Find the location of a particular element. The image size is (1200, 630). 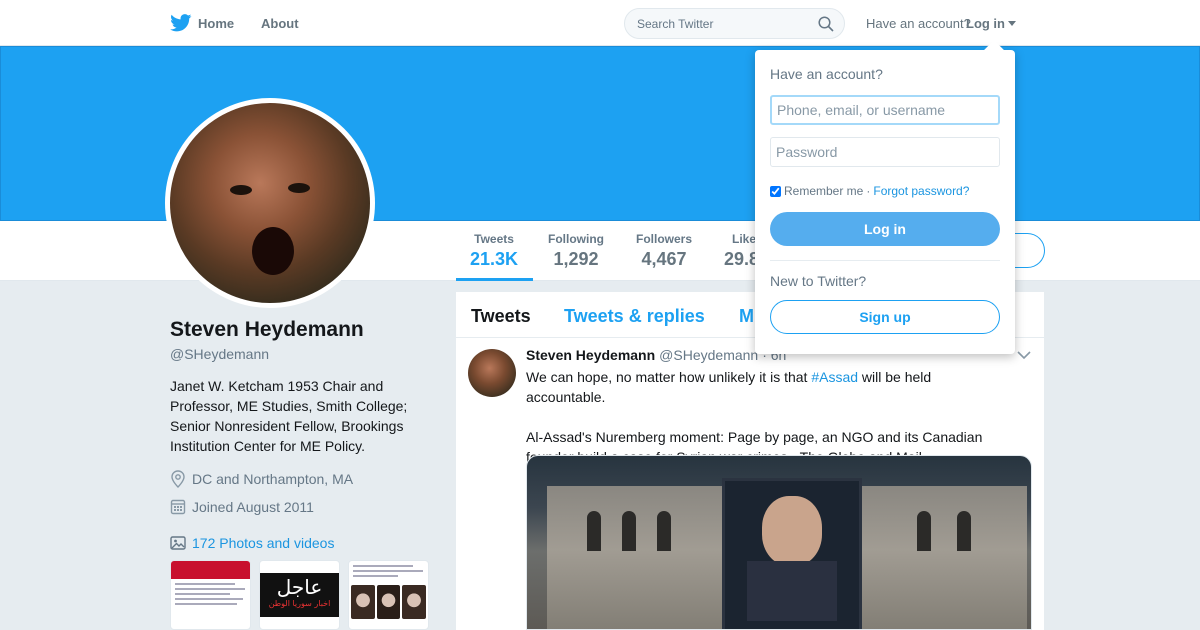

photos-videos-label: 172 Photos and videos is located at coordinates (263, 543).